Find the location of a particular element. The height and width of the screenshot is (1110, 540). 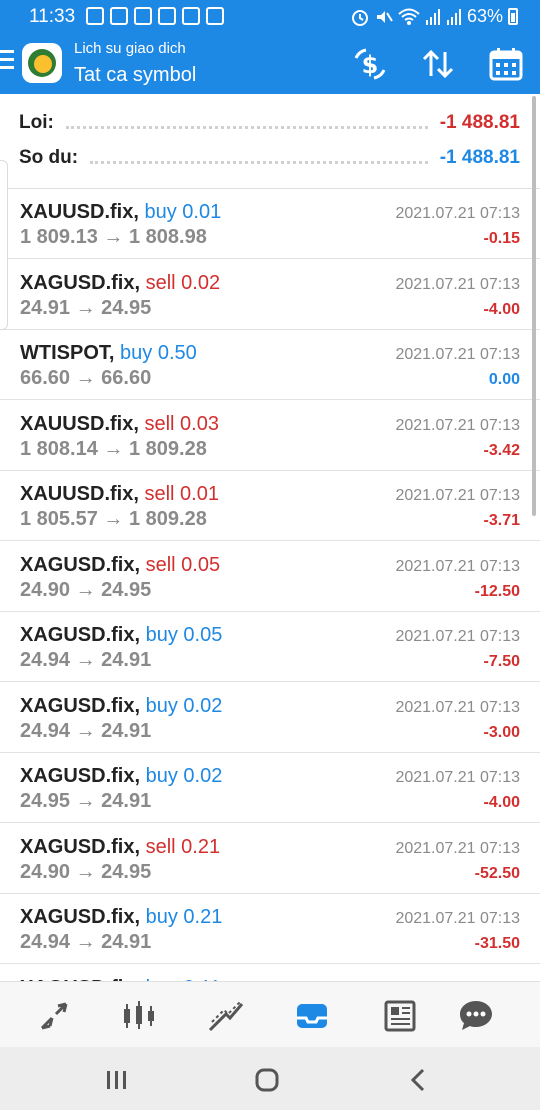

trade-prices: 1 808.14 → 1 809.28 is located at coordinates (113, 449).